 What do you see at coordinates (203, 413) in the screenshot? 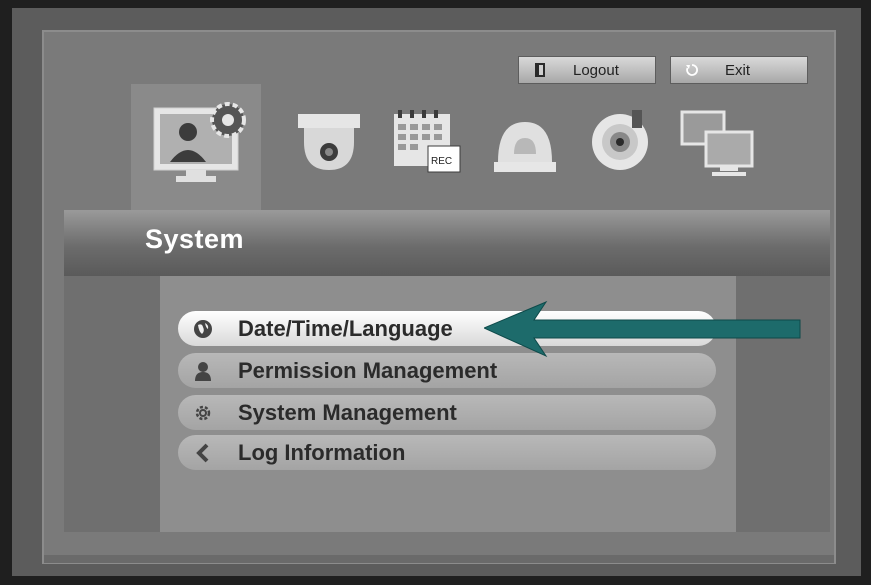
I see `gear-icon` at bounding box center [203, 413].